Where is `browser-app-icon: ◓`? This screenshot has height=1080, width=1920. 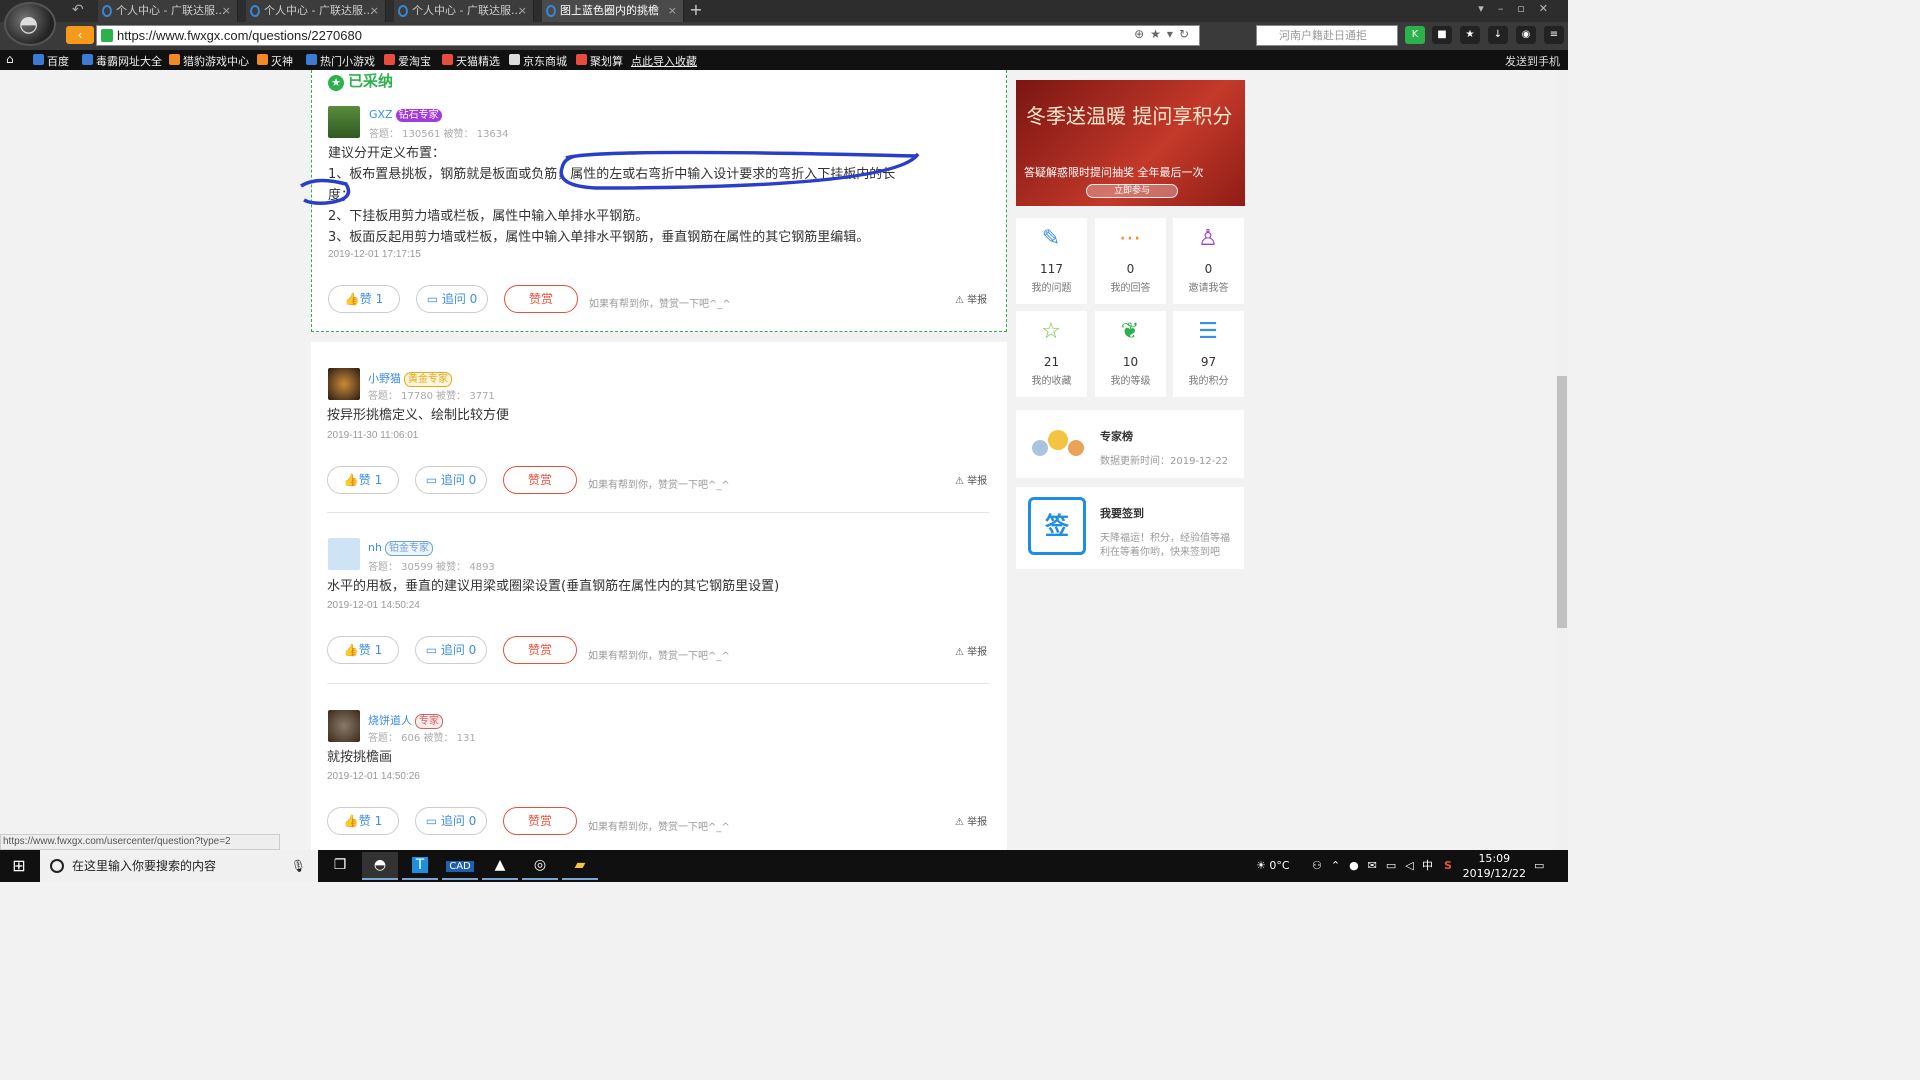 browser-app-icon: ◓ is located at coordinates (380, 866).